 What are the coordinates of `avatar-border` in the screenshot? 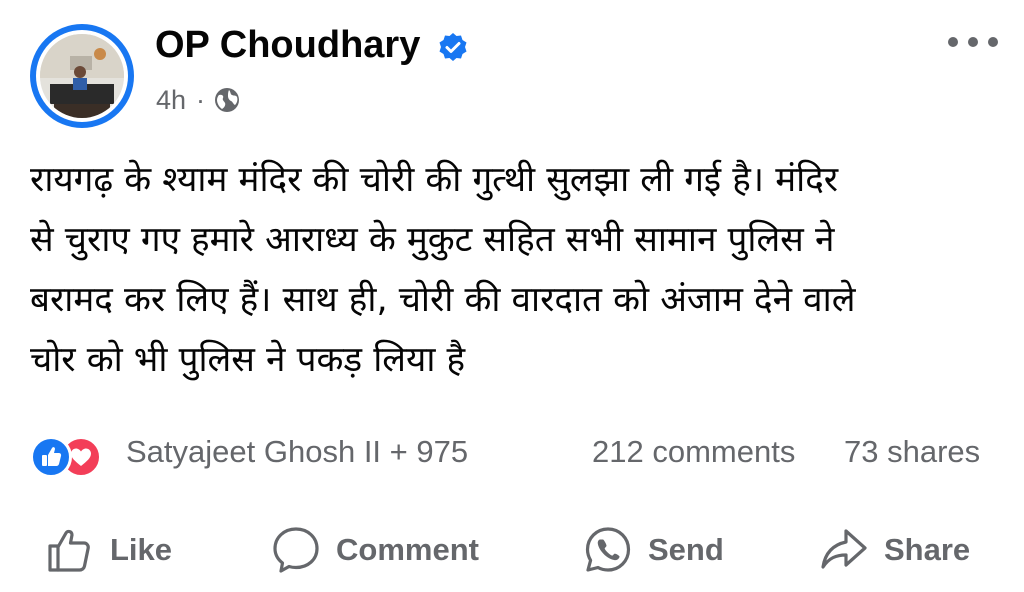 It's located at (82, 76).